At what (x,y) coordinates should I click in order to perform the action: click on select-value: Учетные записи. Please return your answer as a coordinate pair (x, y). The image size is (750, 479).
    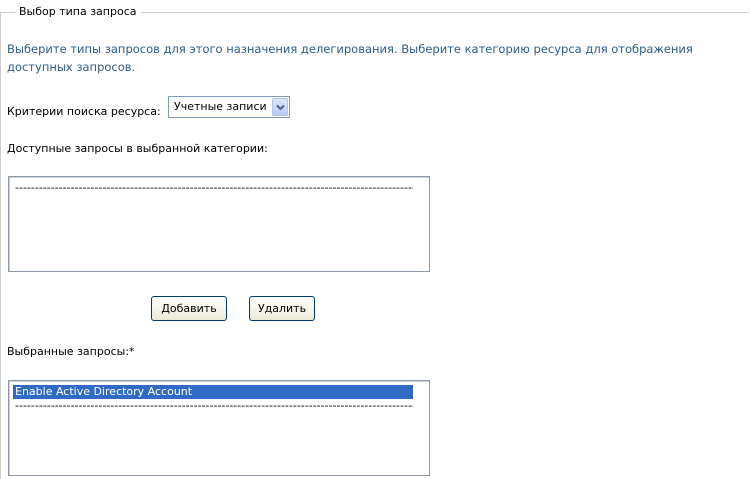
    Looking at the image, I should click on (220, 106).